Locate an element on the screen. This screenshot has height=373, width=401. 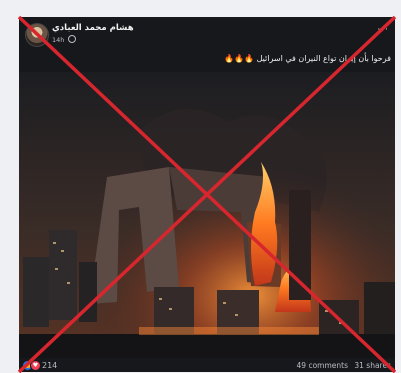
engagement-counts: 49 comments 31 shares is located at coordinates (342, 365).